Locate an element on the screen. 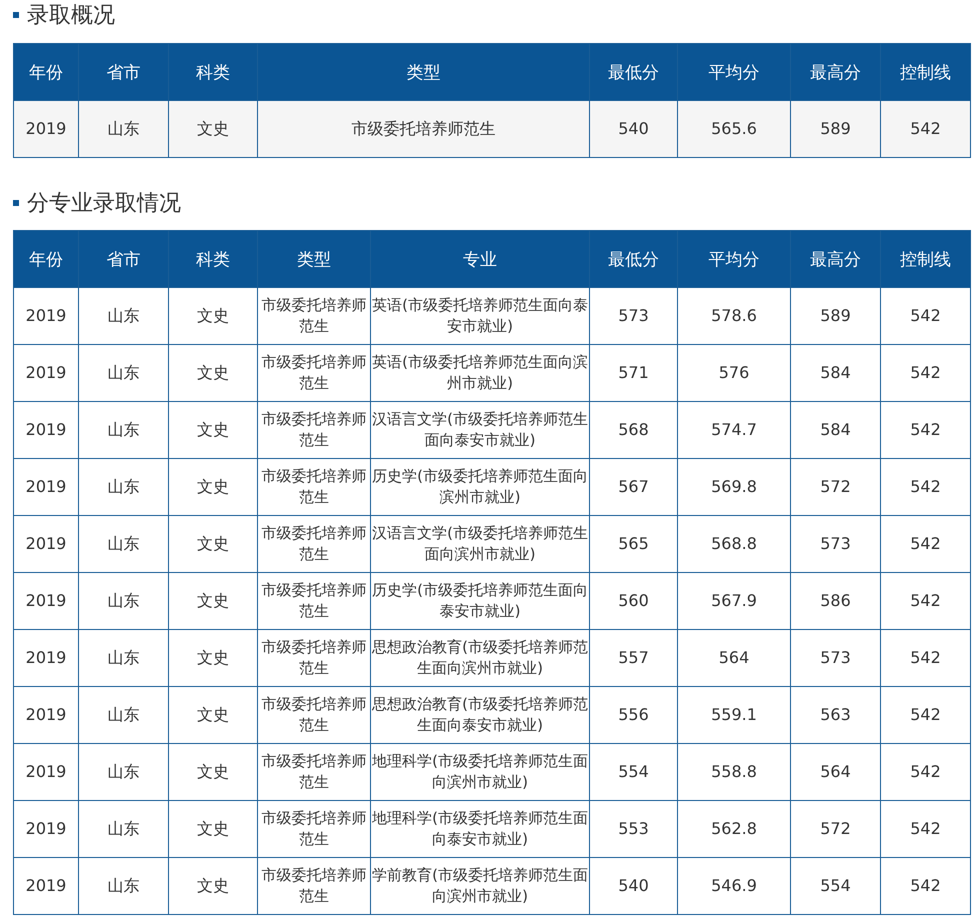 This screenshot has height=920, width=979. table-cell: 554 is located at coordinates (634, 772).